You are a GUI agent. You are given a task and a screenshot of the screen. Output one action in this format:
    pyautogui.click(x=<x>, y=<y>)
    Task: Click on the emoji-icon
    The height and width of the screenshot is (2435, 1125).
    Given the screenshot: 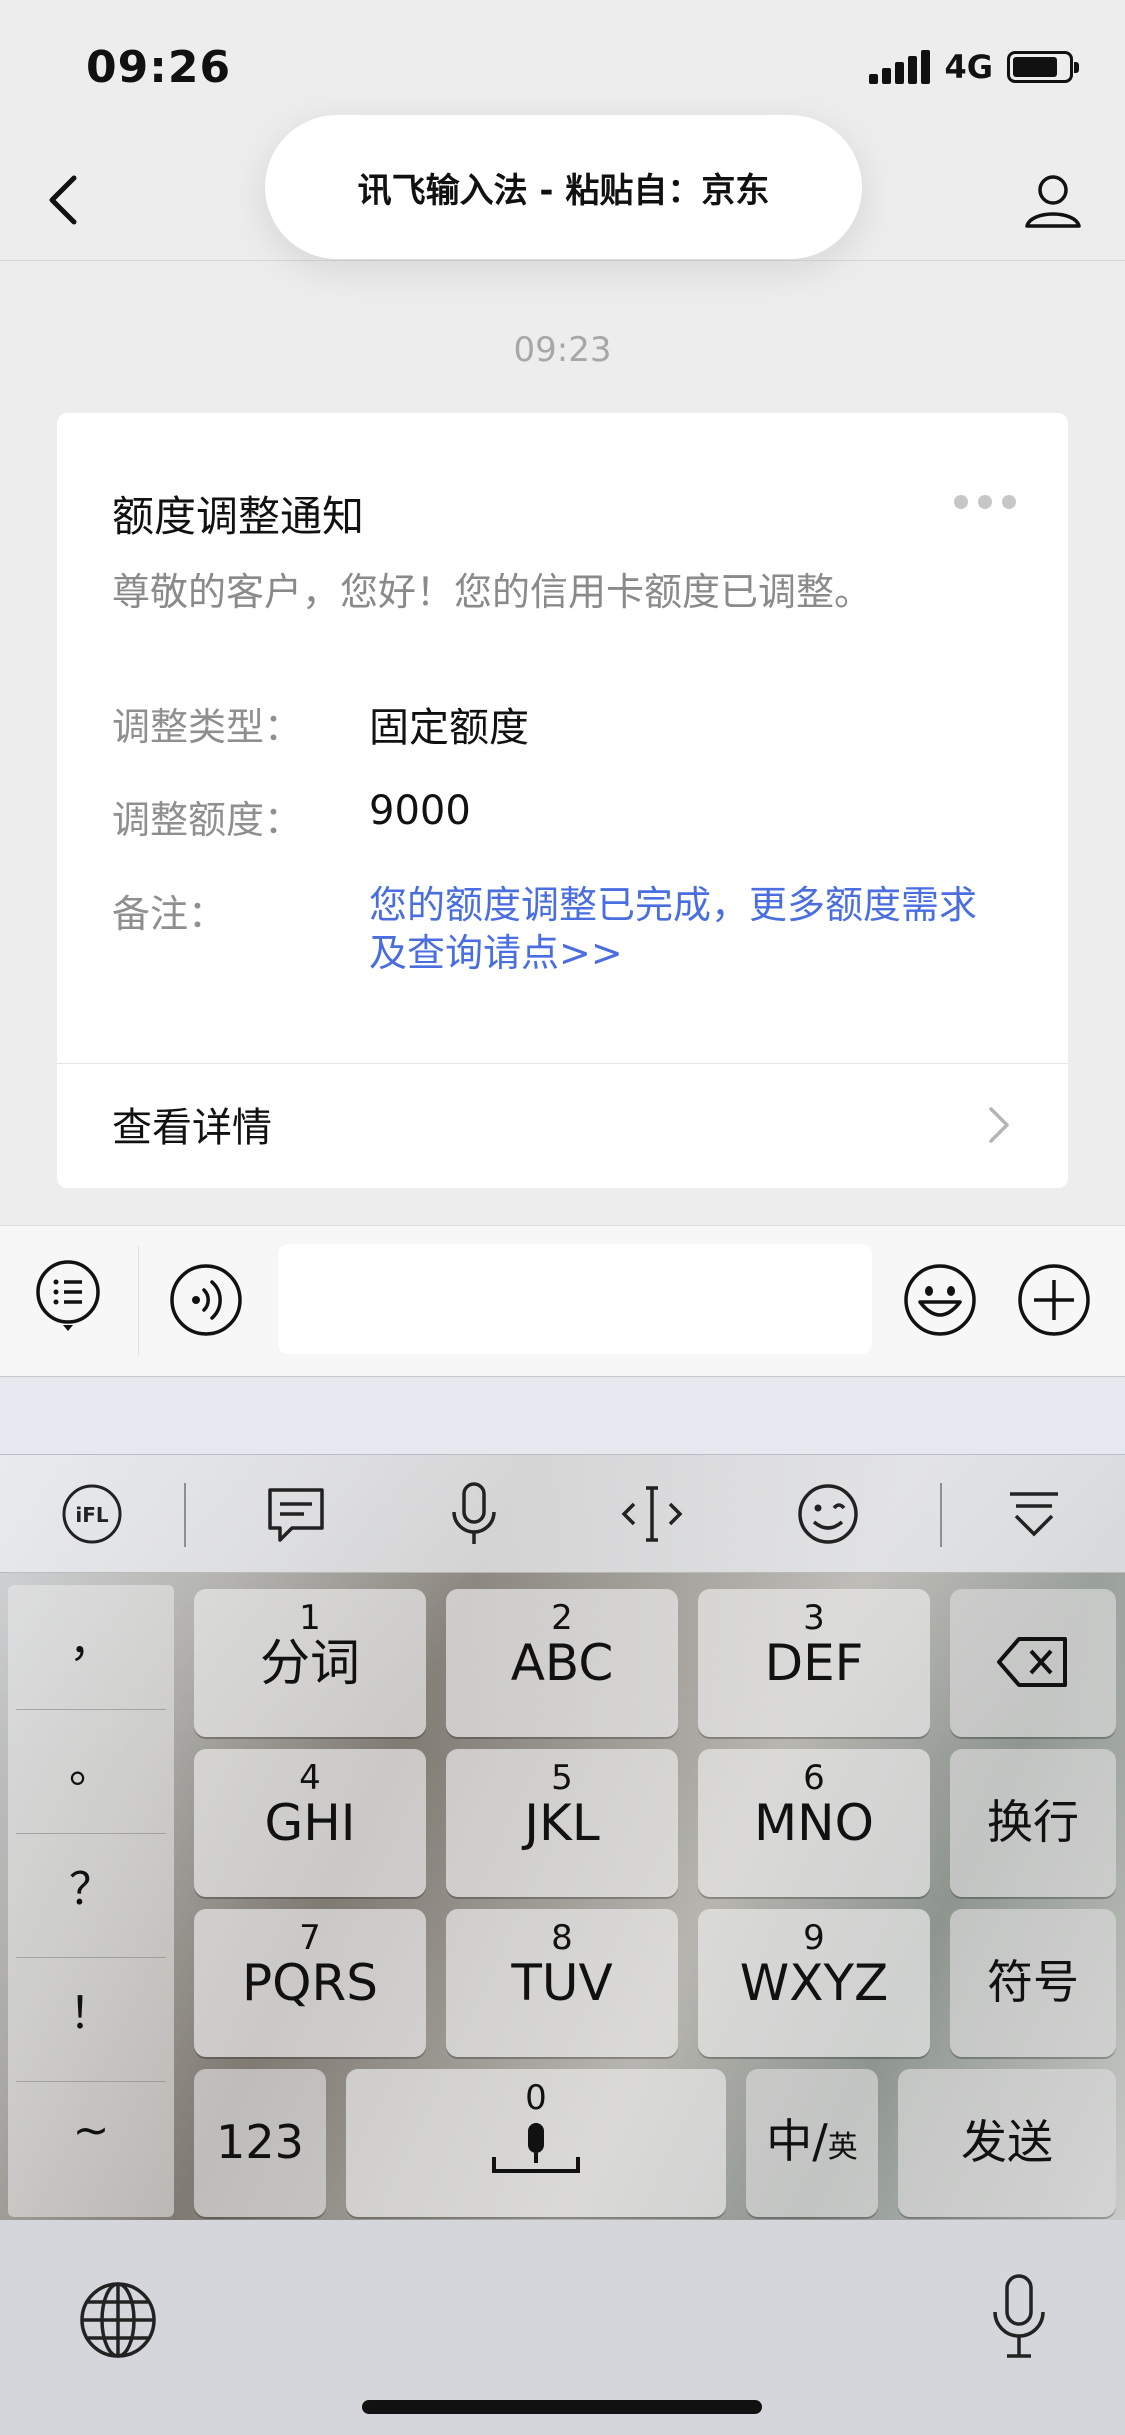 What is the action you would take?
    pyautogui.click(x=940, y=1300)
    